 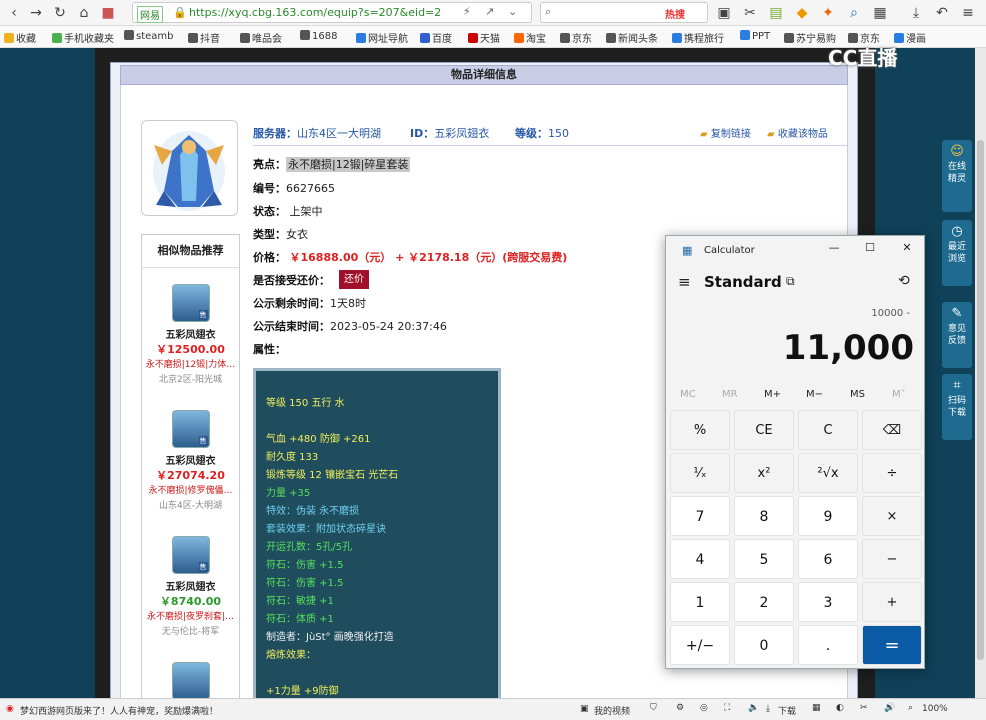 I want to click on back-icon: ‹, so click(x=14, y=13).